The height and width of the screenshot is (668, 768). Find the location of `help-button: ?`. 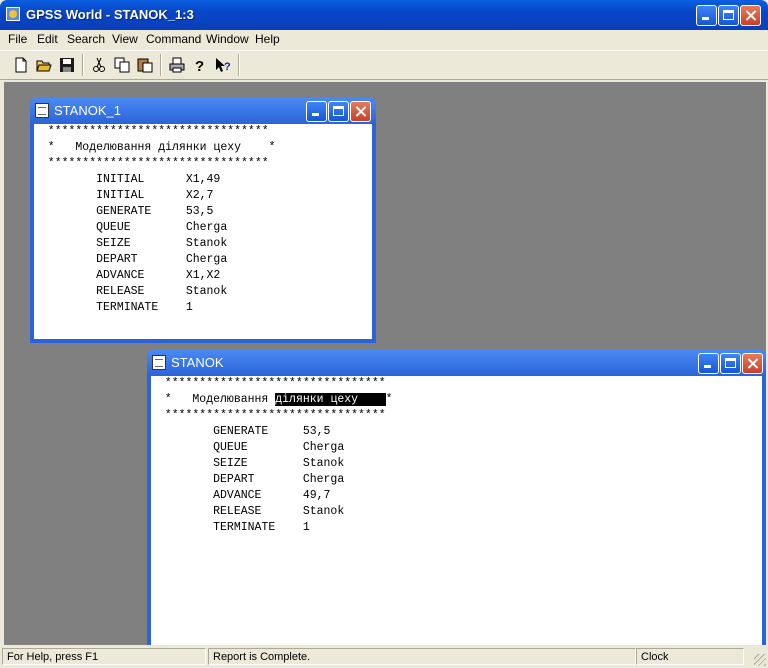

help-button: ? is located at coordinates (200, 65).